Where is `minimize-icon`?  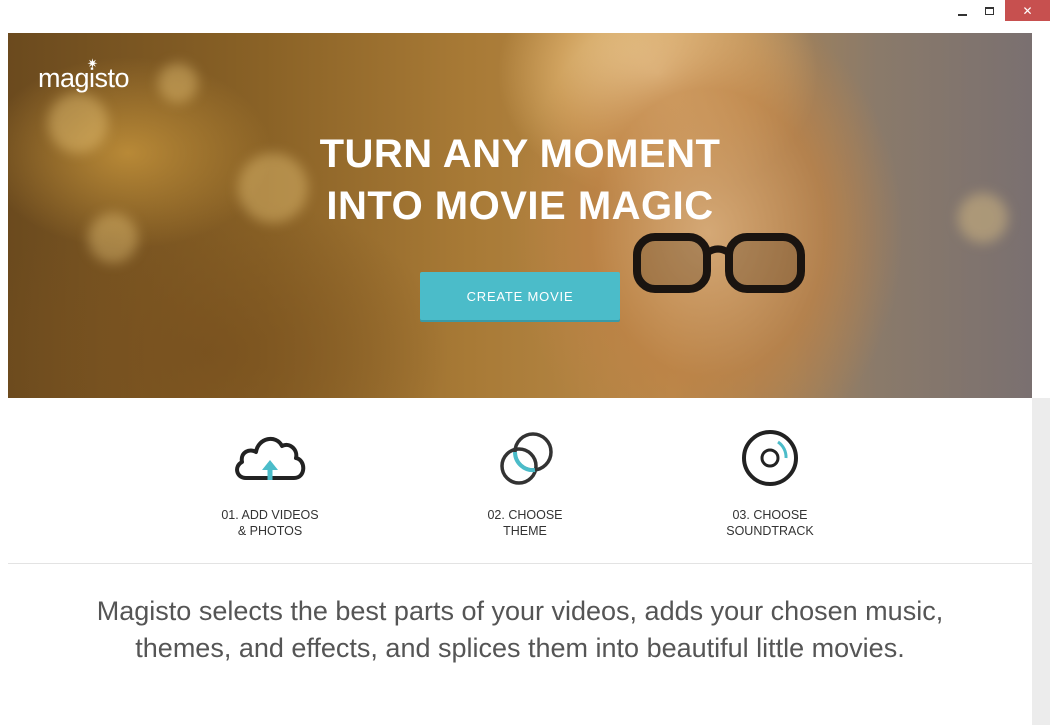 minimize-icon is located at coordinates (962, 14).